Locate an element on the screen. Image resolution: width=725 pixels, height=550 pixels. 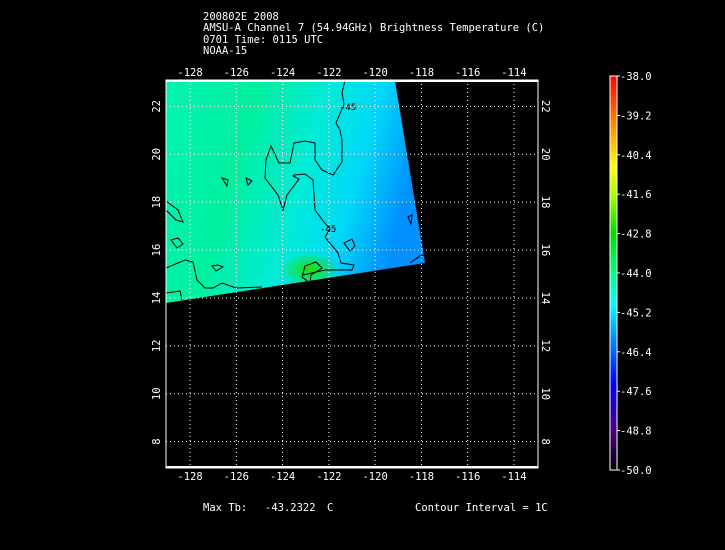
top-edge is located at coordinates (352, 81).